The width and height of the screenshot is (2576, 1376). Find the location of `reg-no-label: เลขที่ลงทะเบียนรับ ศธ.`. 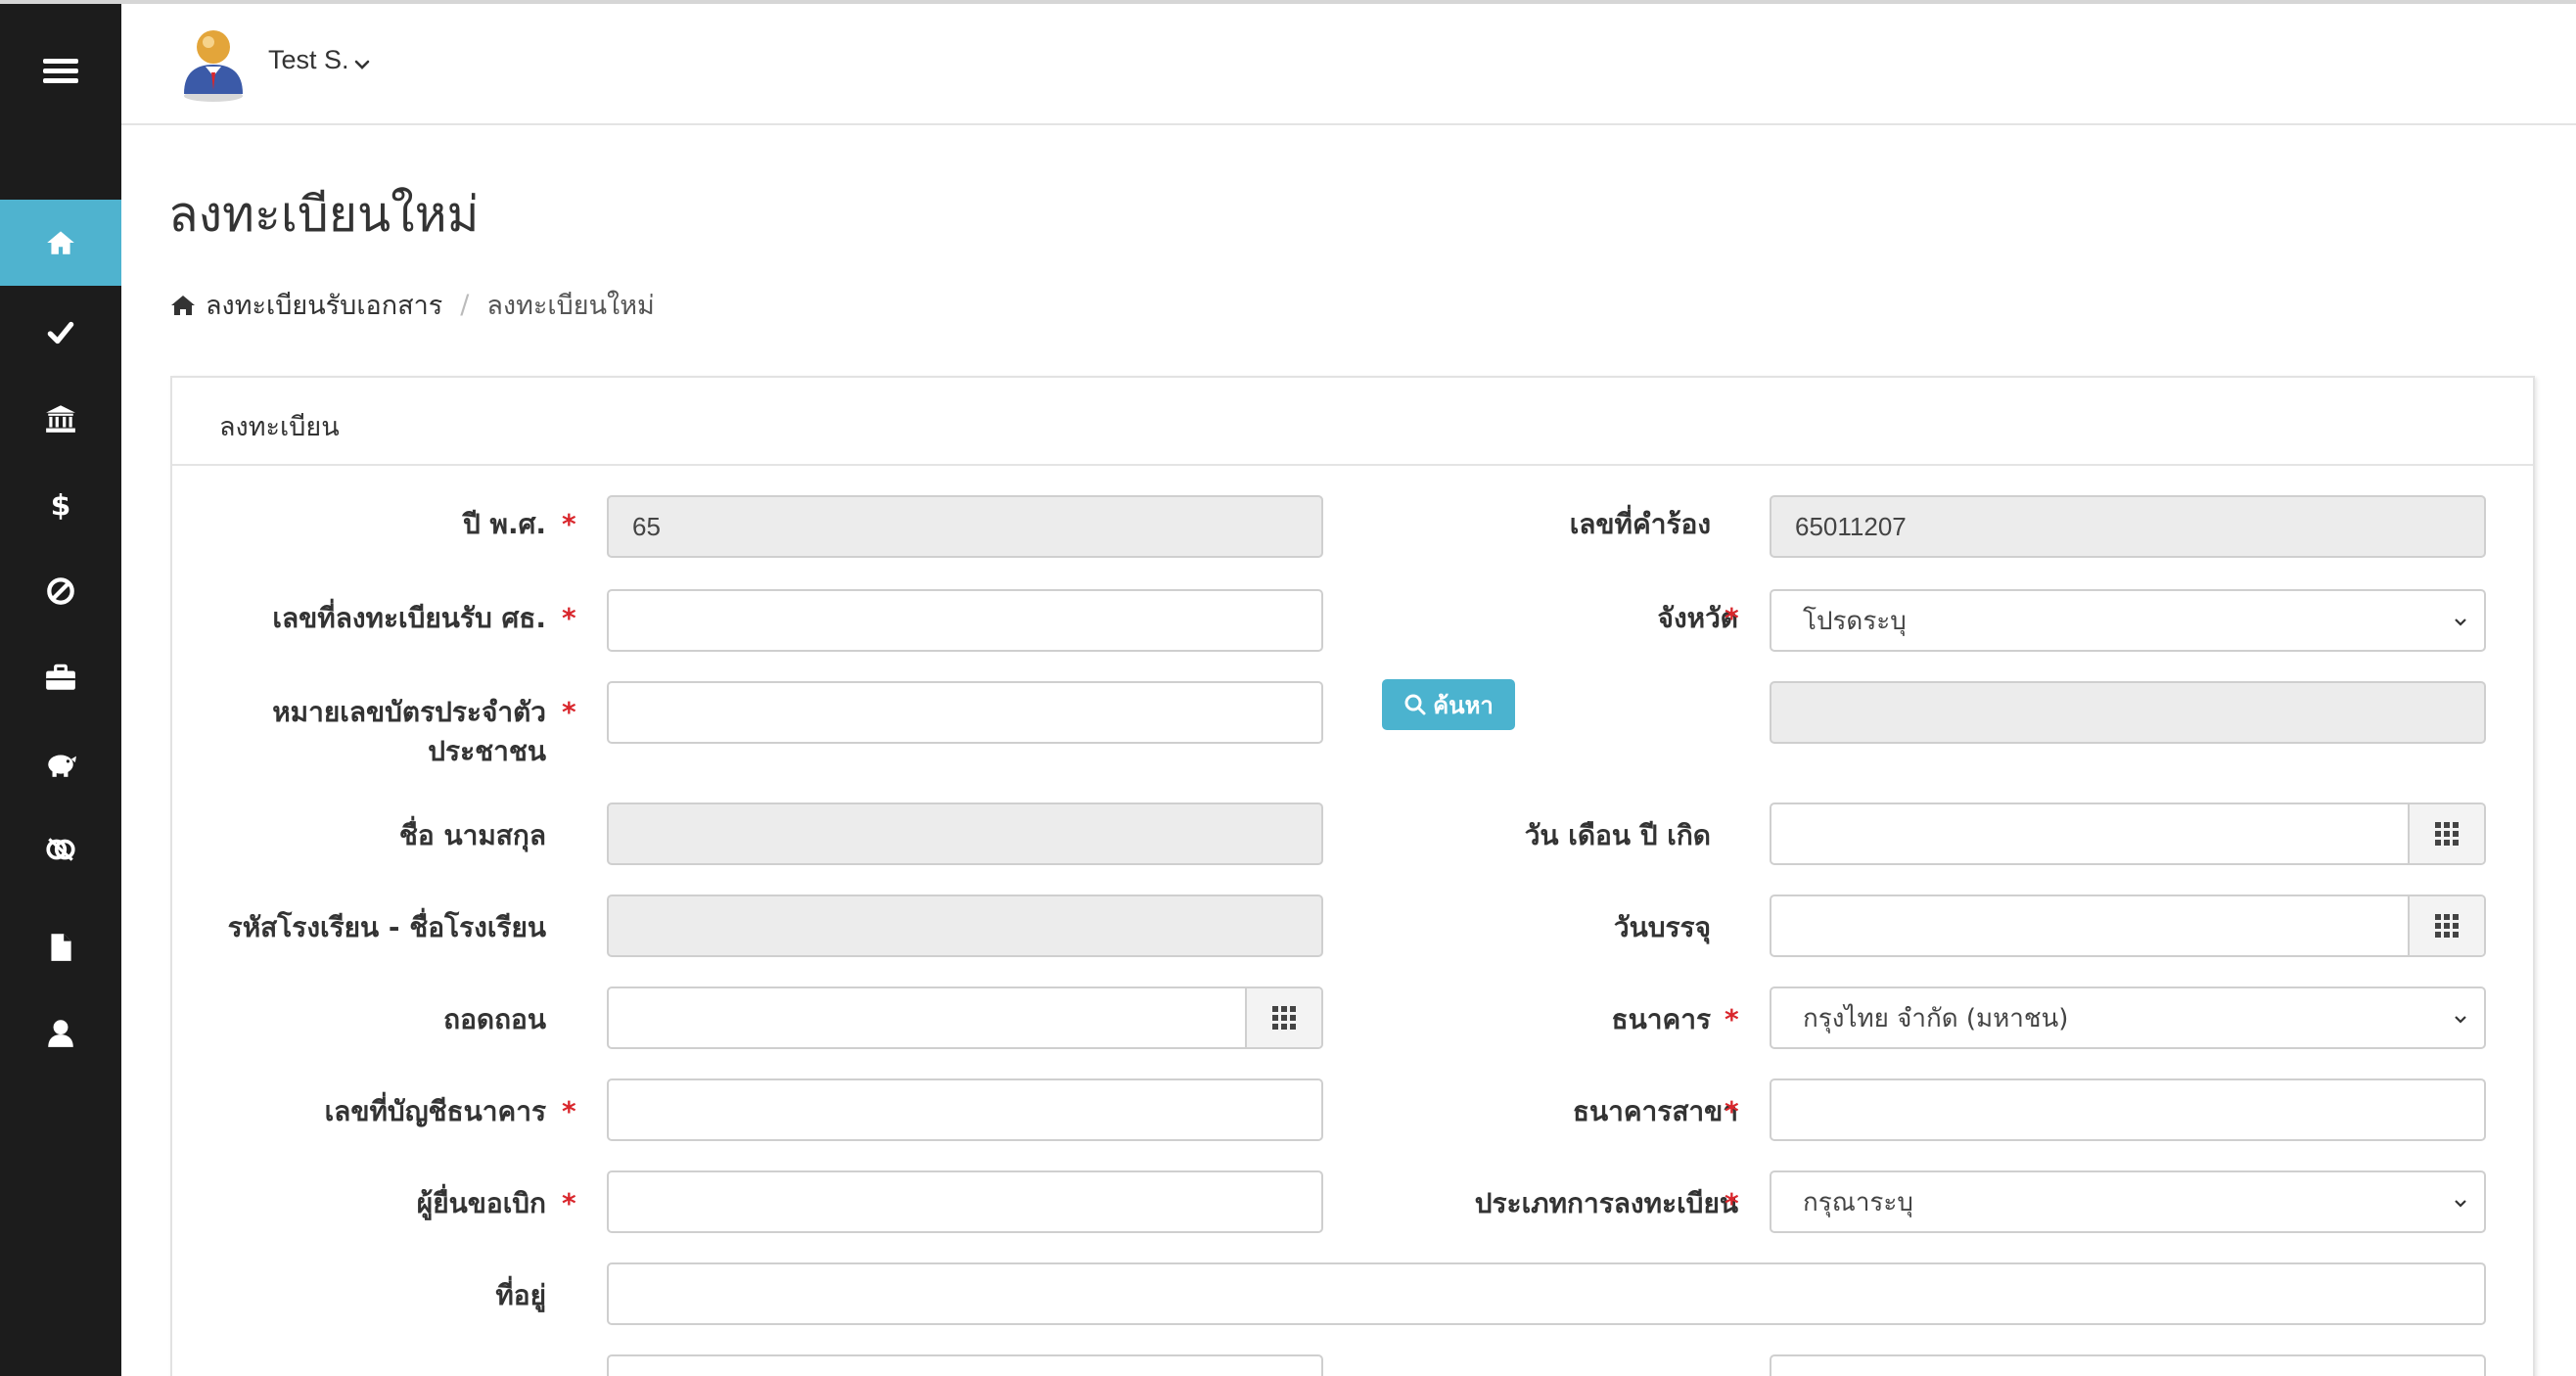

reg-no-label: เลขที่ลงทะเบียนรับ ศธ. is located at coordinates (409, 618).